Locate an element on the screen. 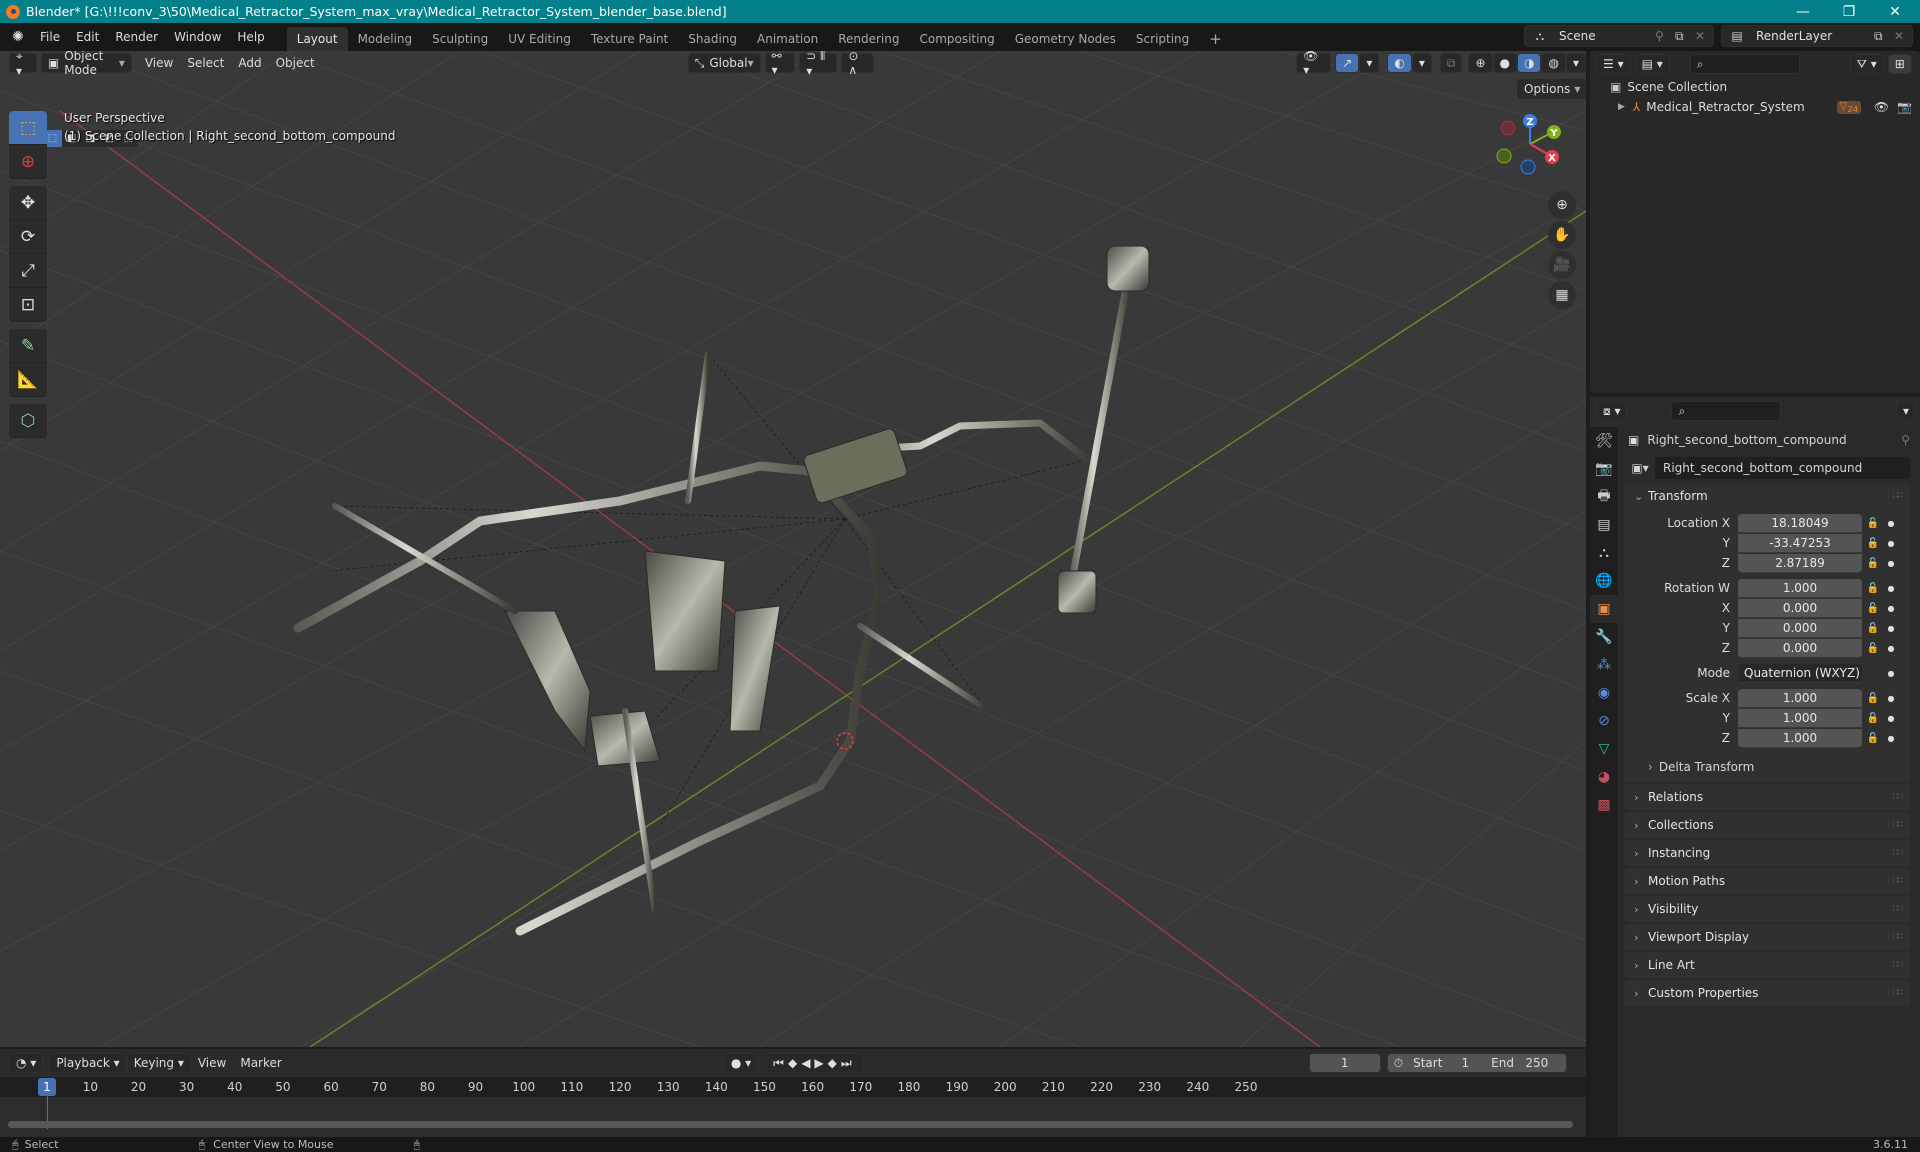 This screenshot has width=1920, height=1152. neg-x-axis-handle is located at coordinates (1508, 128).